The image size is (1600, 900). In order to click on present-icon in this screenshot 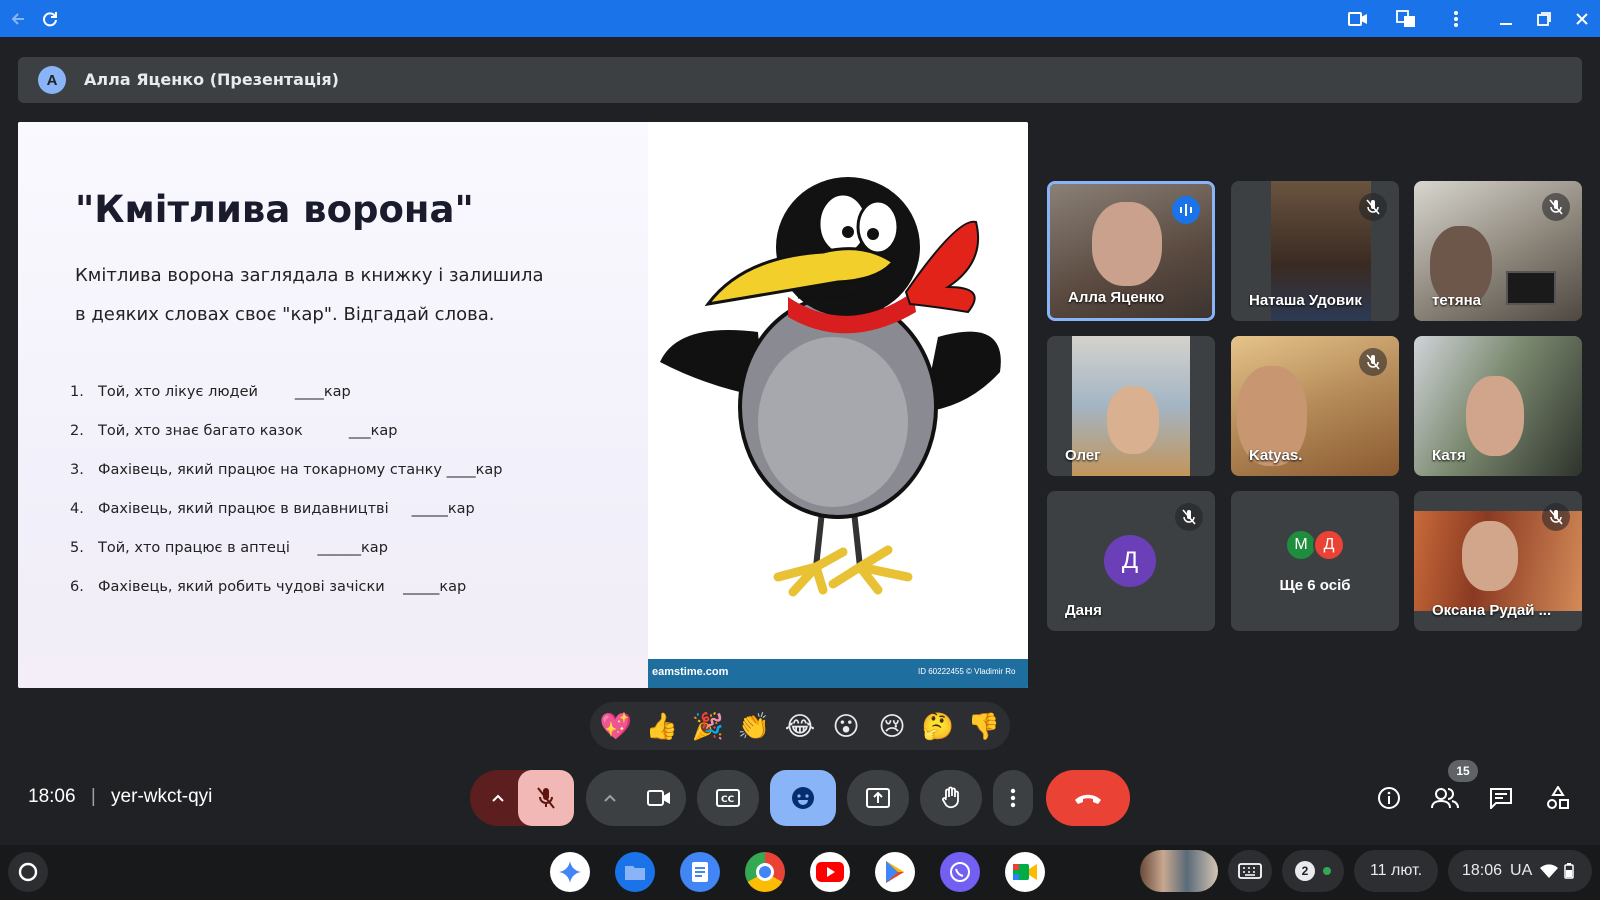, I will do `click(878, 798)`.